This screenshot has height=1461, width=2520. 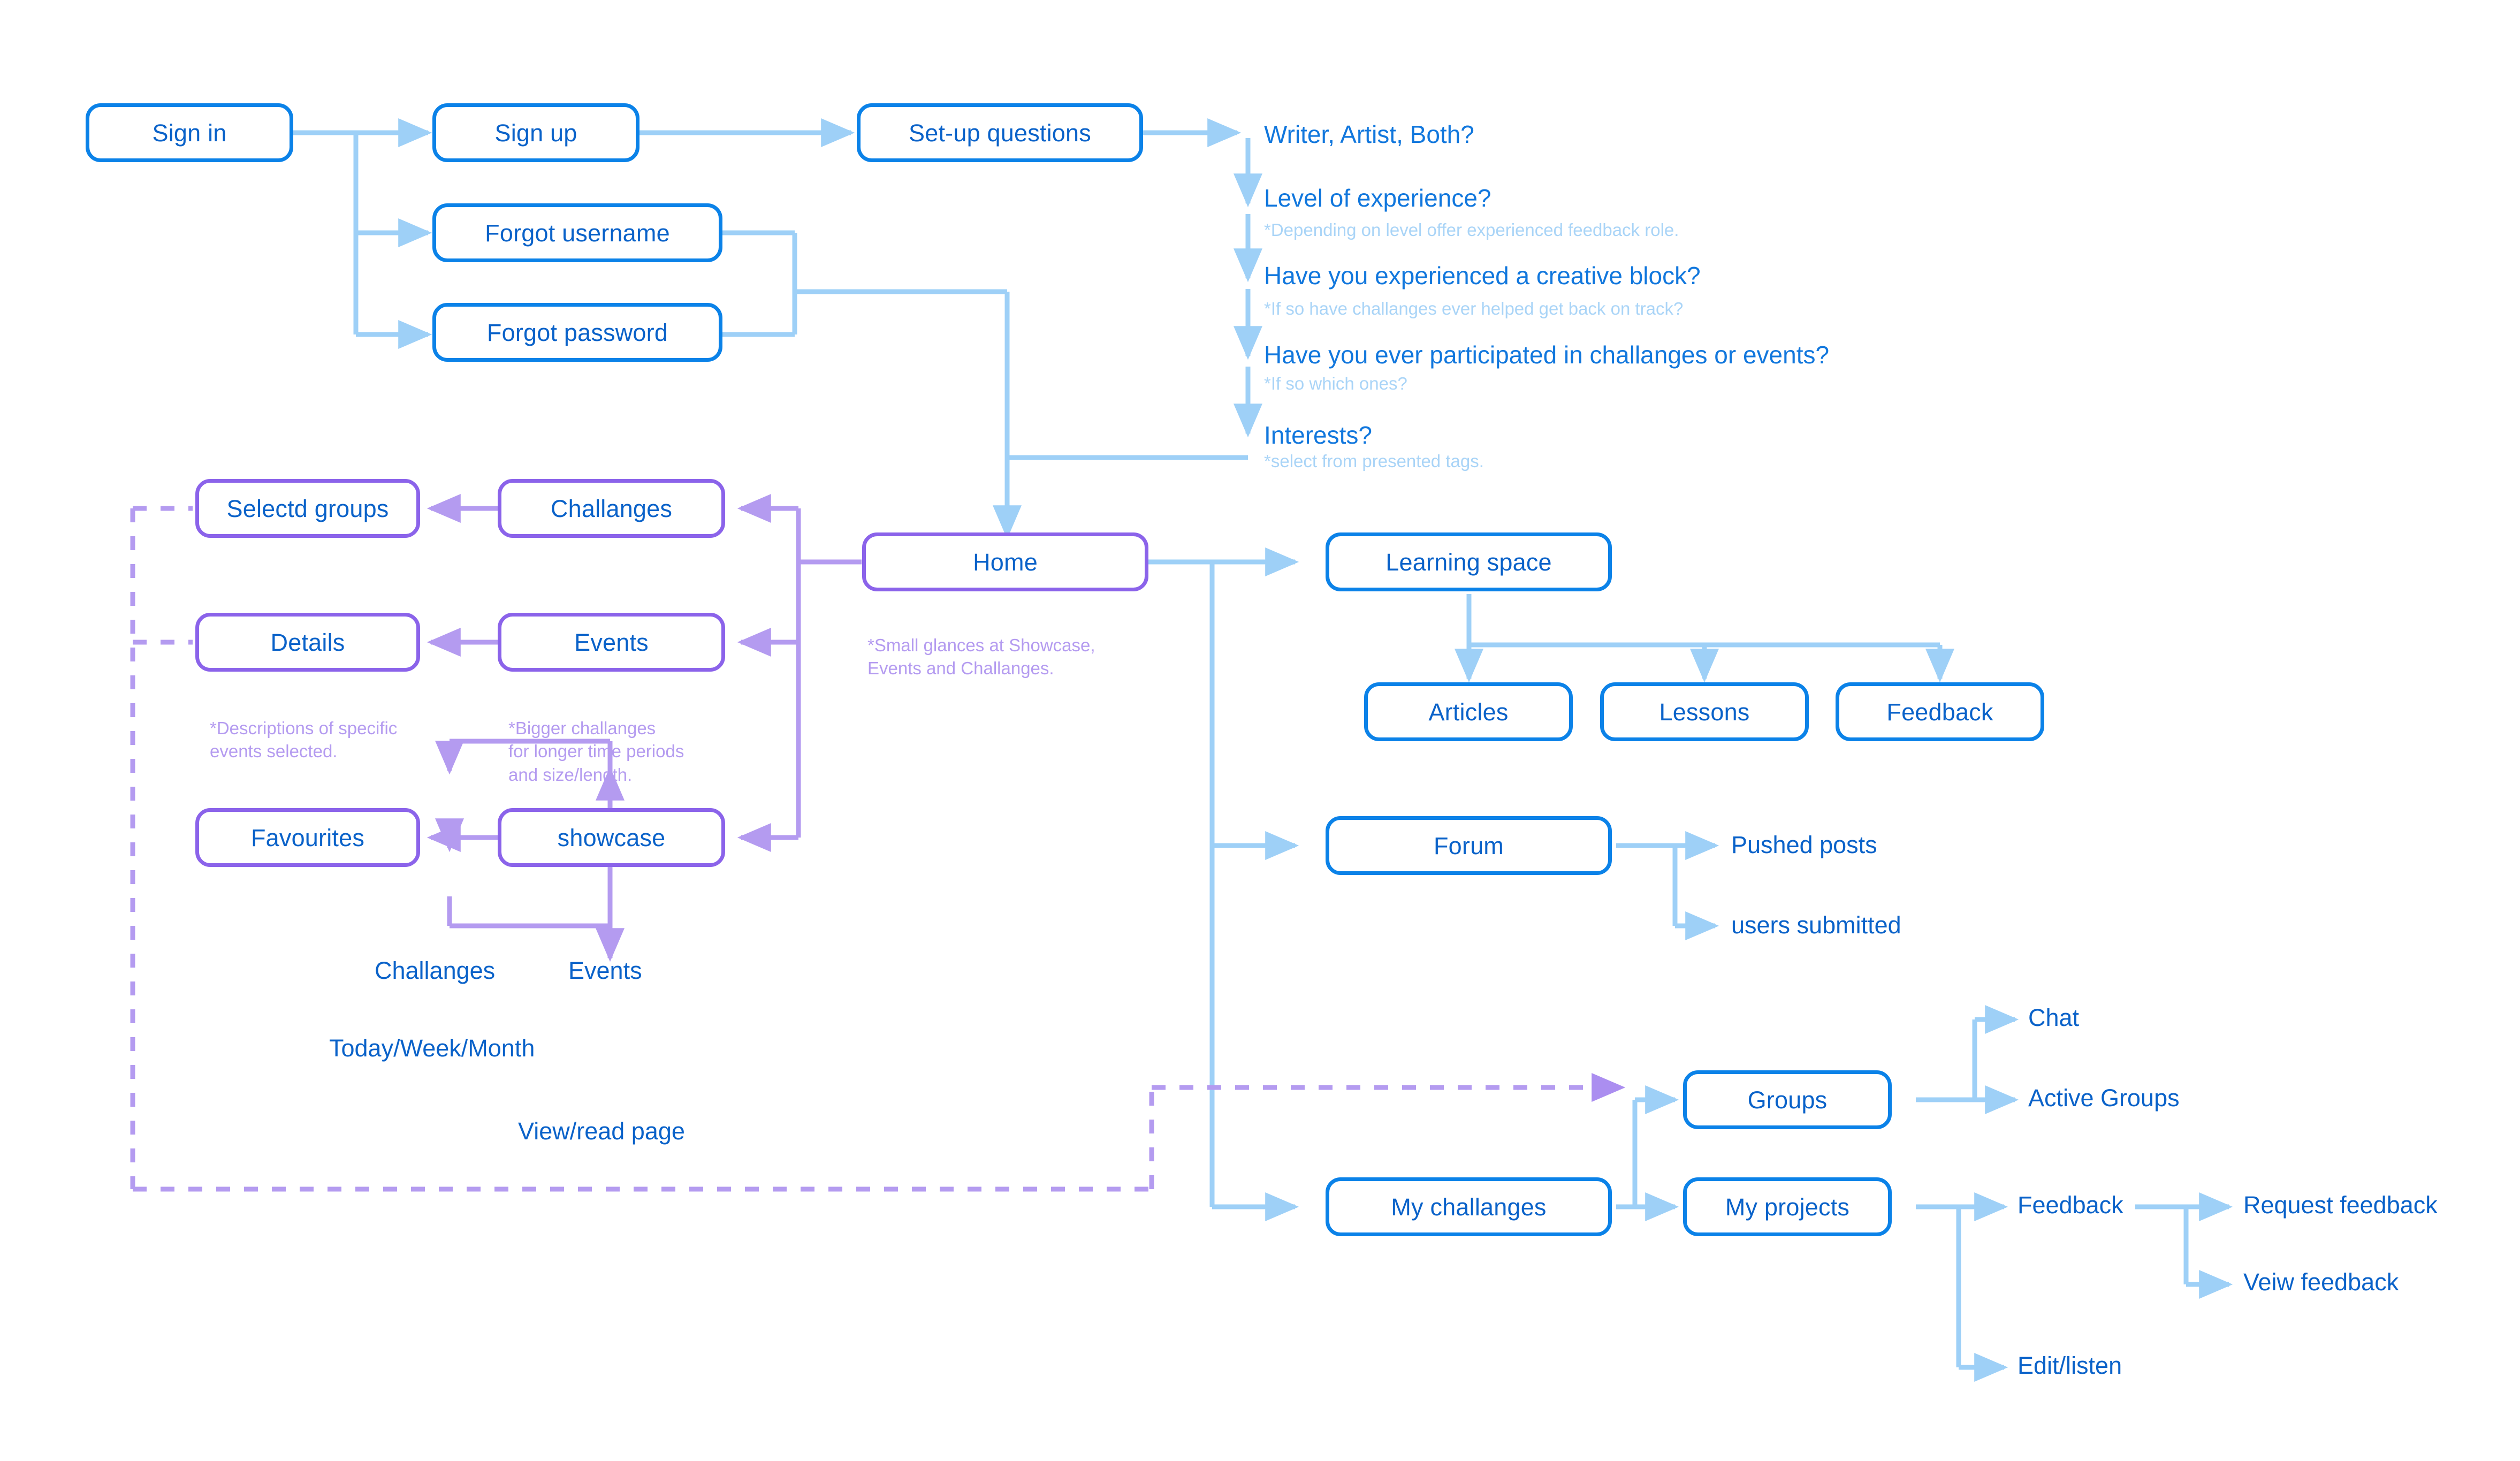 I want to click on label-pushed-posts-text: Pushed posts, so click(x=1804, y=845).